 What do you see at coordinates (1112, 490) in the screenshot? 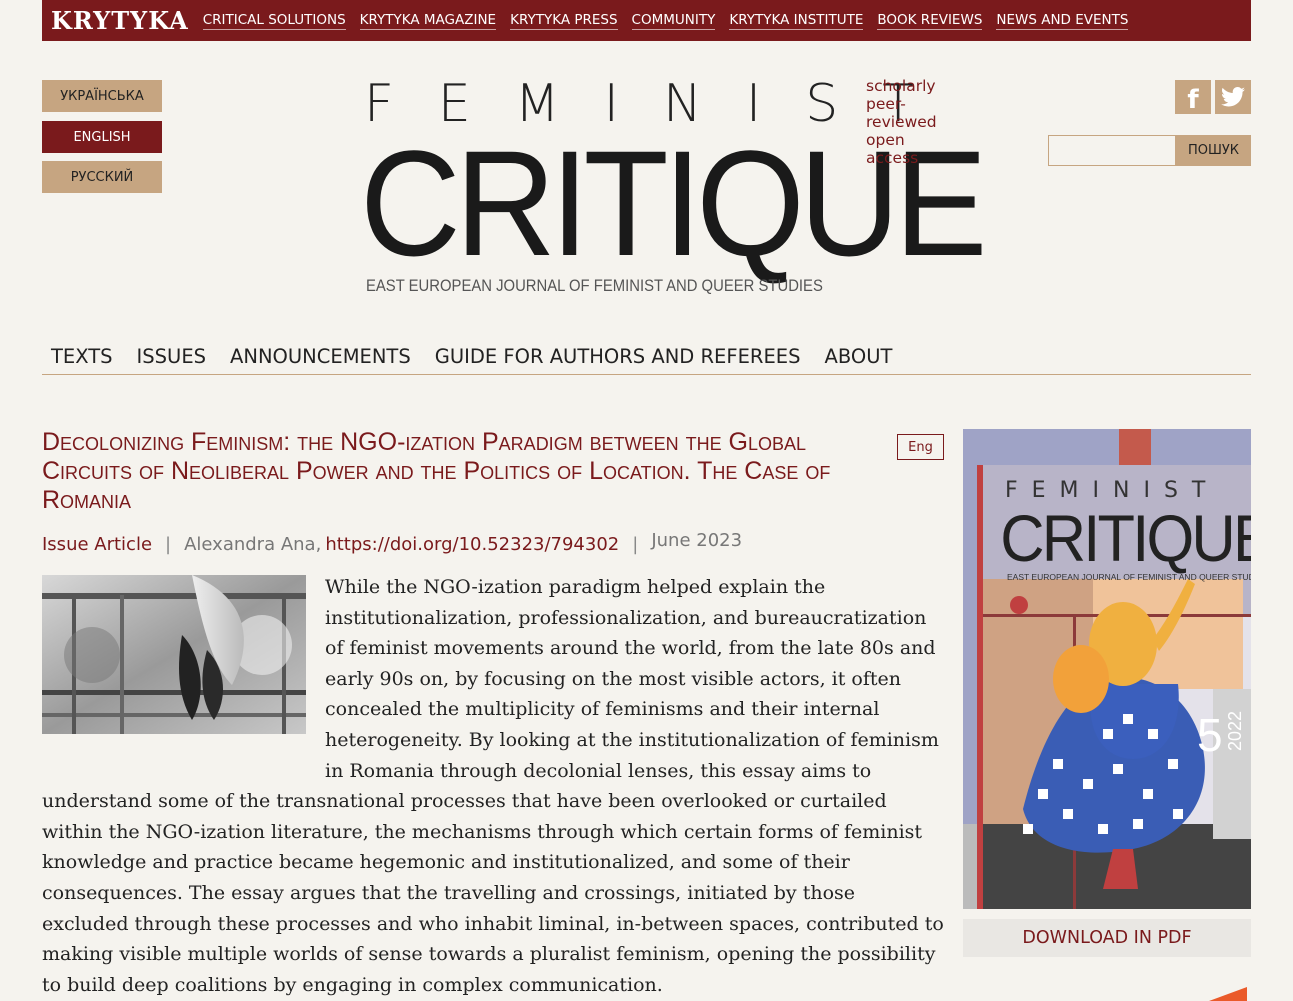
I see `cover-feminist: FEMINIST` at bounding box center [1112, 490].